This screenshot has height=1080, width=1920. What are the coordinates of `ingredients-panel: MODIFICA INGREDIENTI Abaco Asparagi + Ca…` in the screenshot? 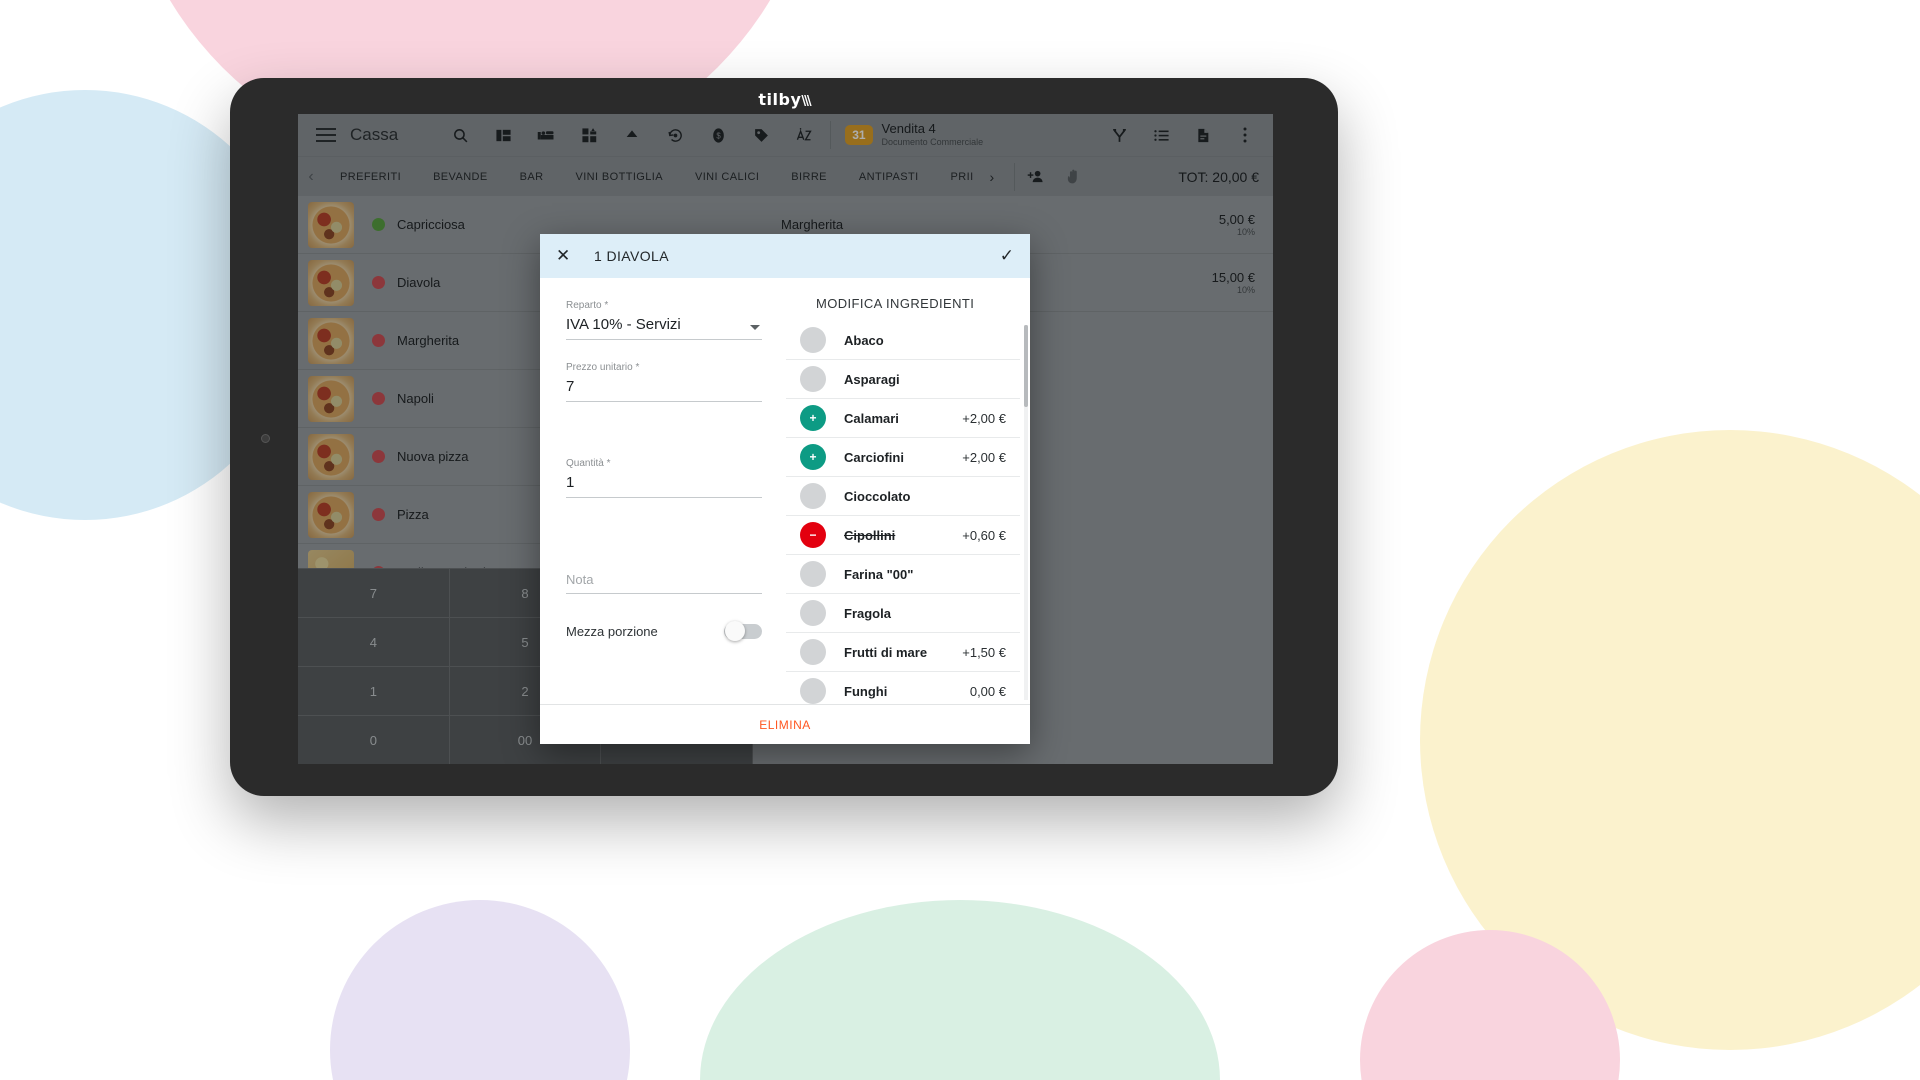 It's located at (908, 491).